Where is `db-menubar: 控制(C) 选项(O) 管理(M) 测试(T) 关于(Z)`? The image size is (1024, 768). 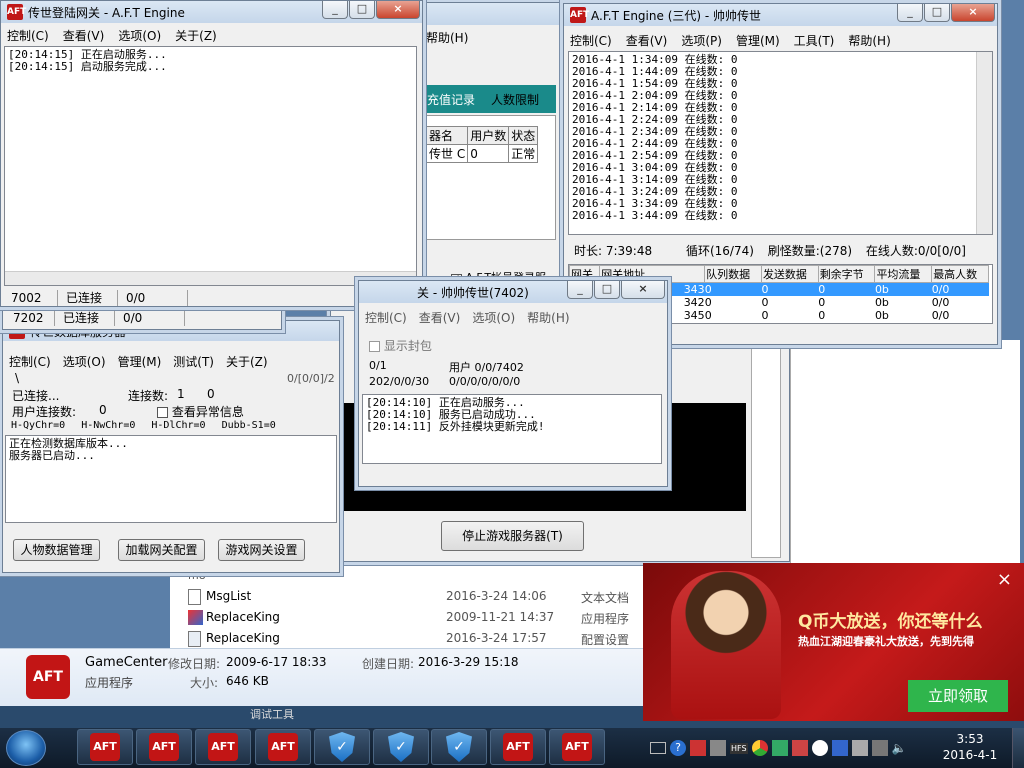 db-menubar: 控制(C) 选项(O) 管理(M) 测试(T) 关于(Z) is located at coordinates (171, 361).